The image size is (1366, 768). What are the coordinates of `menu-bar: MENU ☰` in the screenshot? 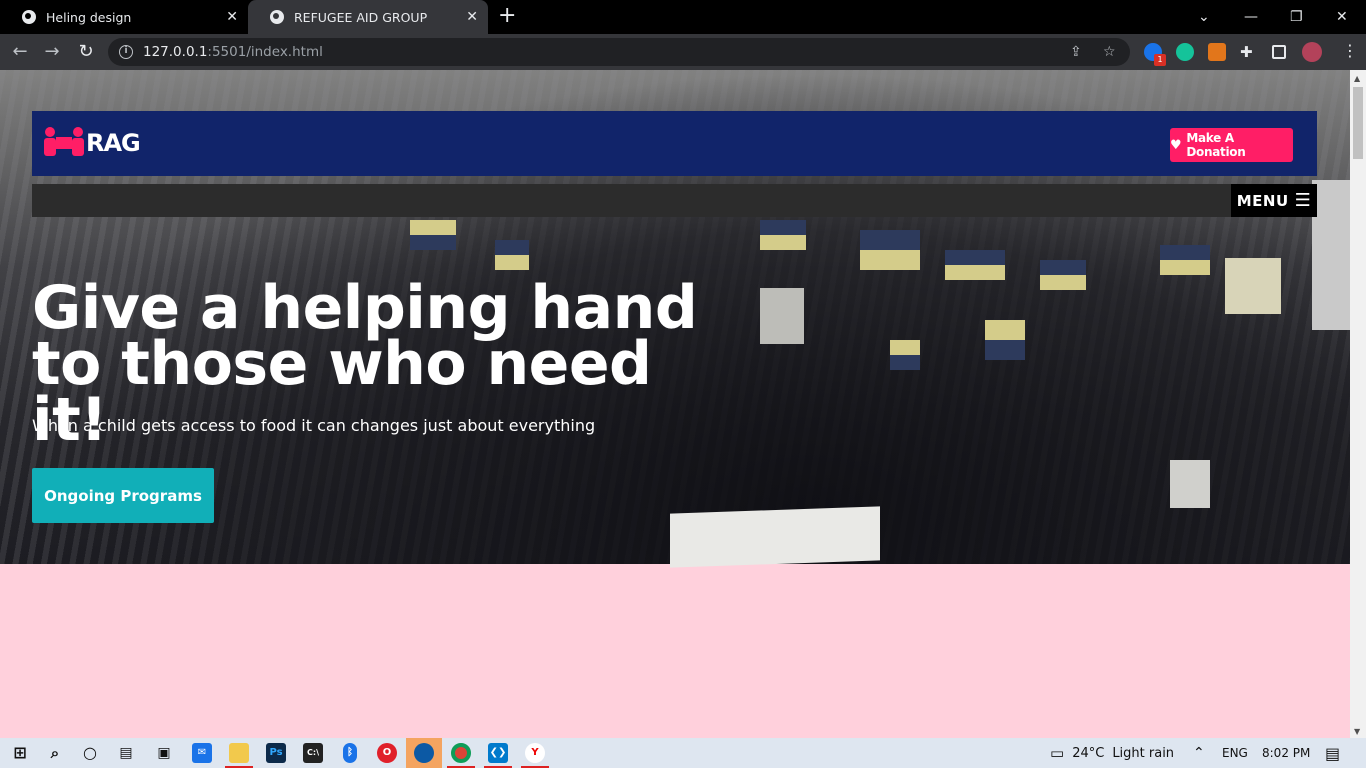 It's located at (674, 200).